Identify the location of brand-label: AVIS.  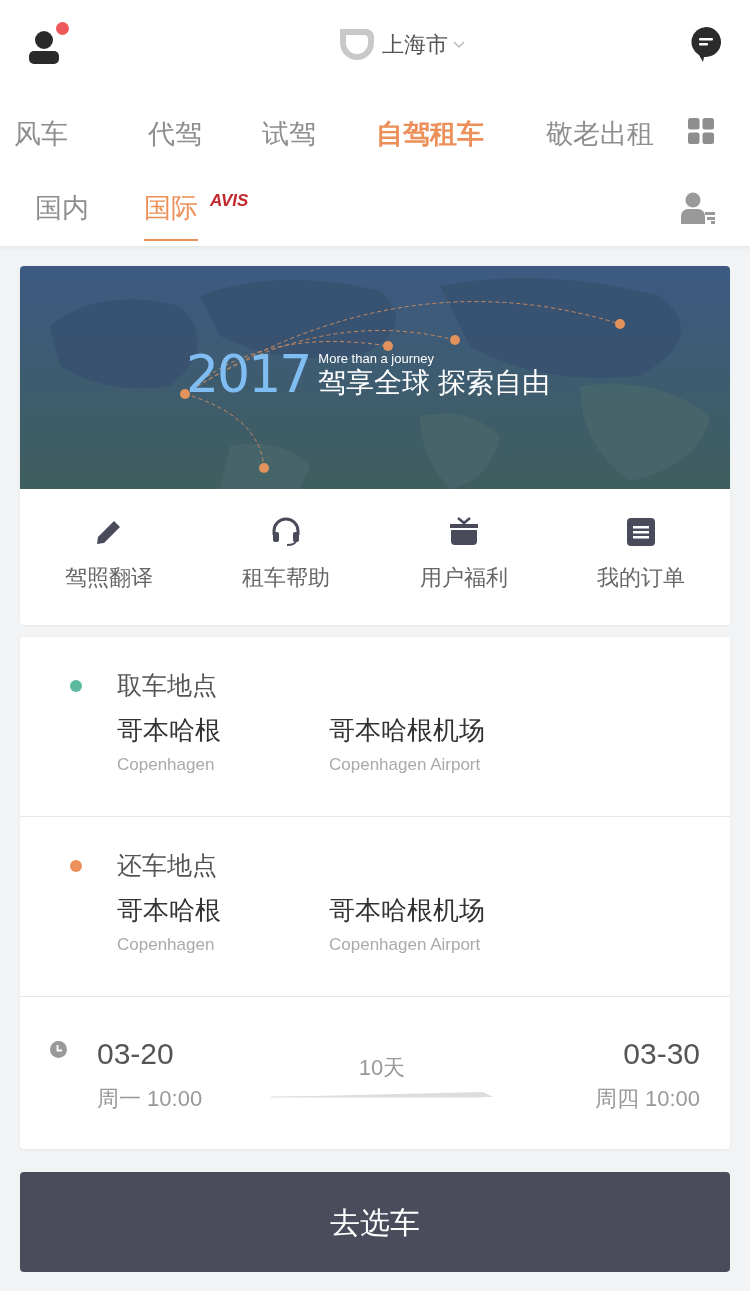
(229, 201).